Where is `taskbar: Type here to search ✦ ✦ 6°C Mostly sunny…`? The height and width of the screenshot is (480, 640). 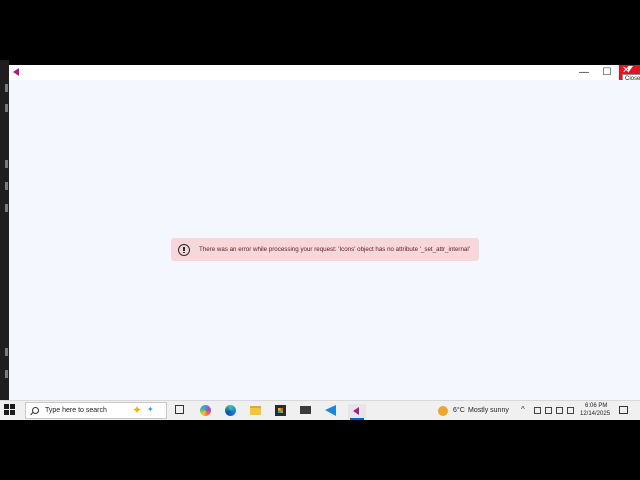
taskbar: Type here to search ✦ ✦ 6°C Mostly sunny… is located at coordinates (320, 410).